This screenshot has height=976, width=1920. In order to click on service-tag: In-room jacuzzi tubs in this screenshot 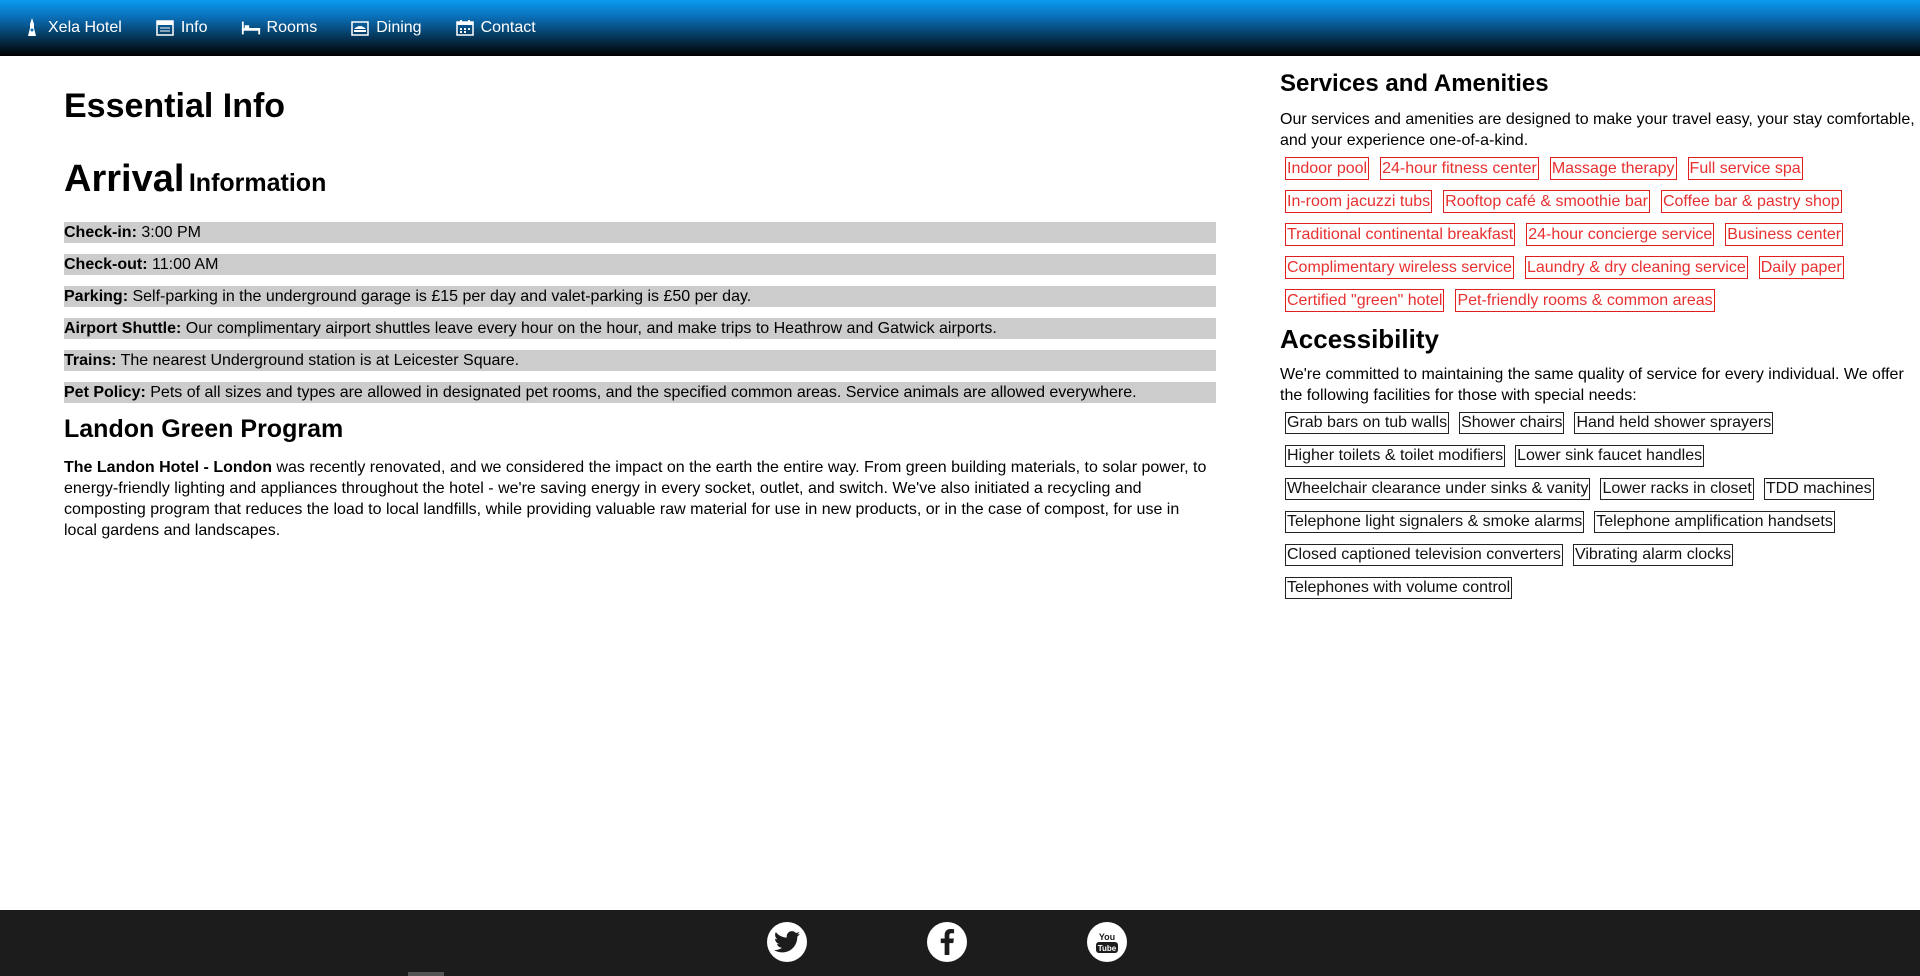, I will do `click(1359, 201)`.